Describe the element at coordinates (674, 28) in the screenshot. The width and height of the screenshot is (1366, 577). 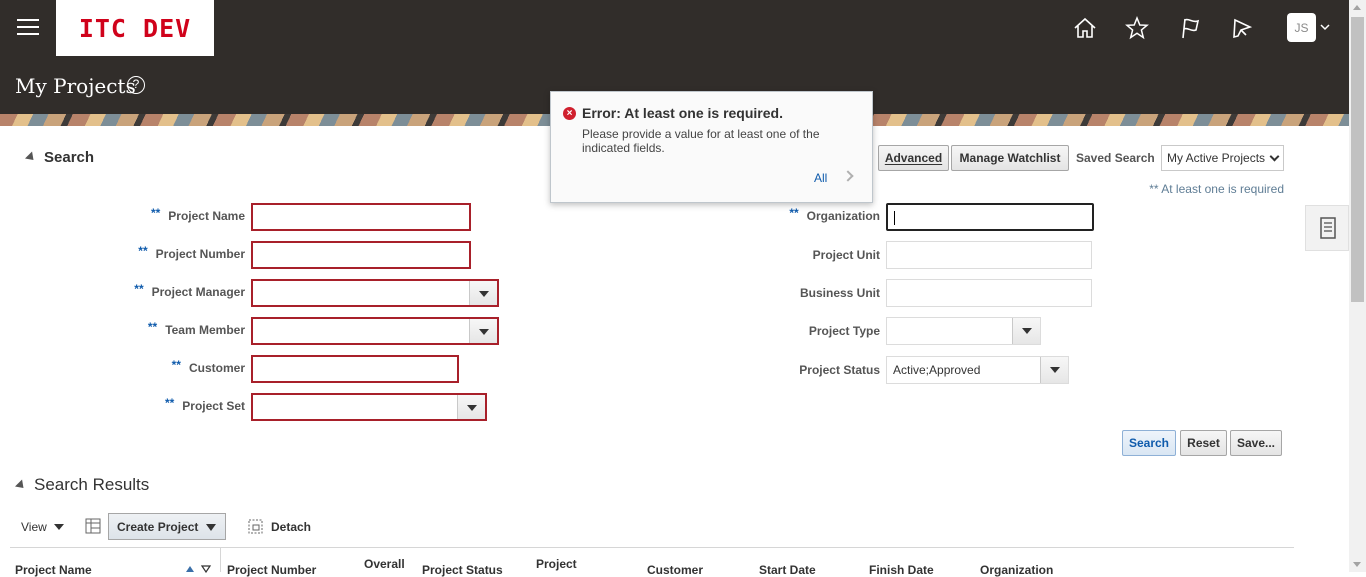
I see `global-header: ITC DEV JS` at that location.